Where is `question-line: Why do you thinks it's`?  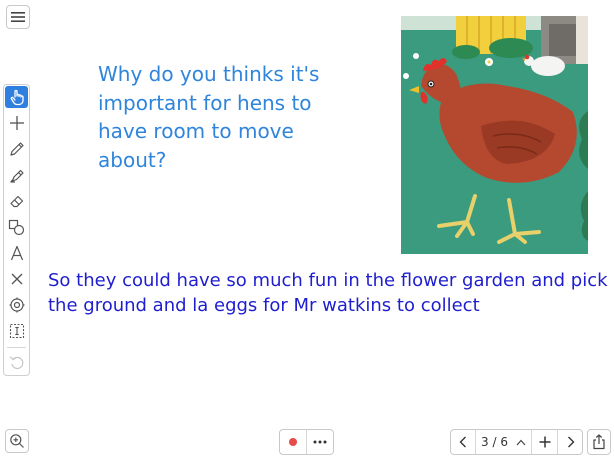
question-line: Why do you thinks it's is located at coordinates (209, 74).